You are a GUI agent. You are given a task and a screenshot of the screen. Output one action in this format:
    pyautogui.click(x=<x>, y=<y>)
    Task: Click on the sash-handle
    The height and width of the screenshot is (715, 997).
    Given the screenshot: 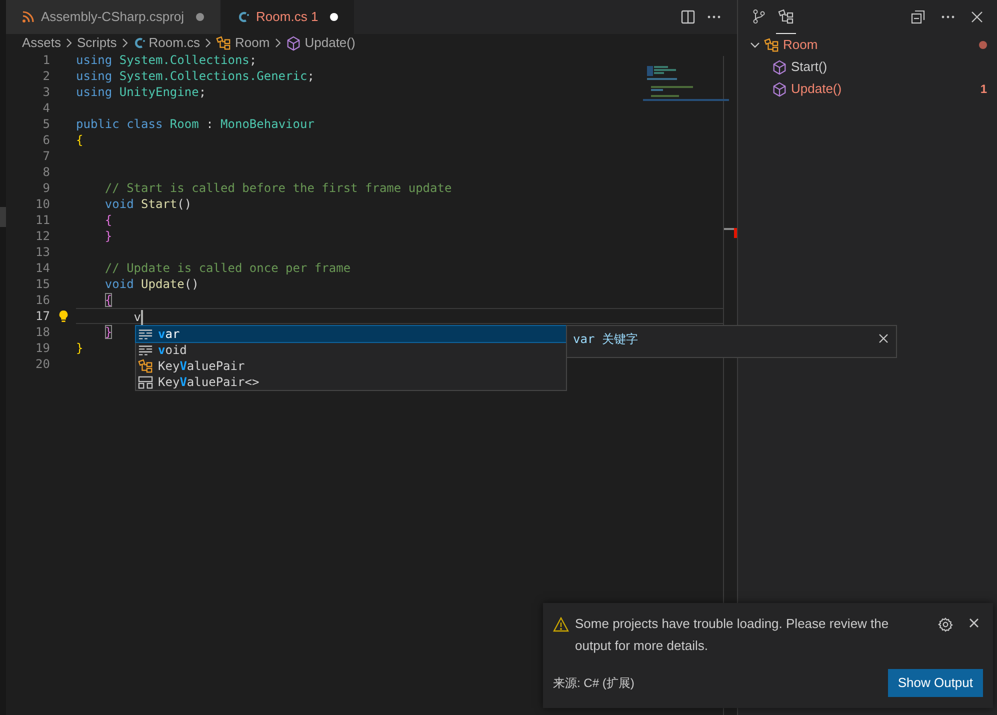 What is the action you would take?
    pyautogui.click(x=3, y=217)
    